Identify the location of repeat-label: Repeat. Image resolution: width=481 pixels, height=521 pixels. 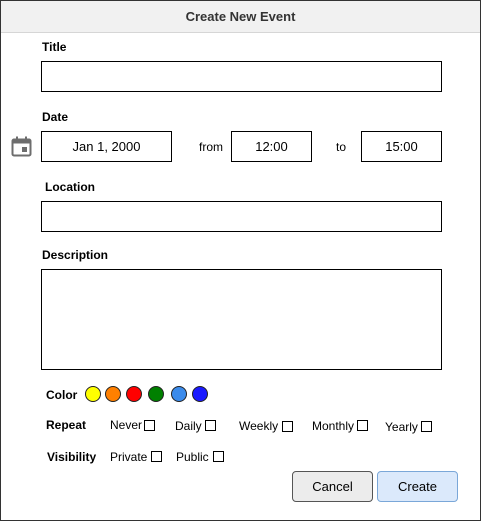
(66, 425).